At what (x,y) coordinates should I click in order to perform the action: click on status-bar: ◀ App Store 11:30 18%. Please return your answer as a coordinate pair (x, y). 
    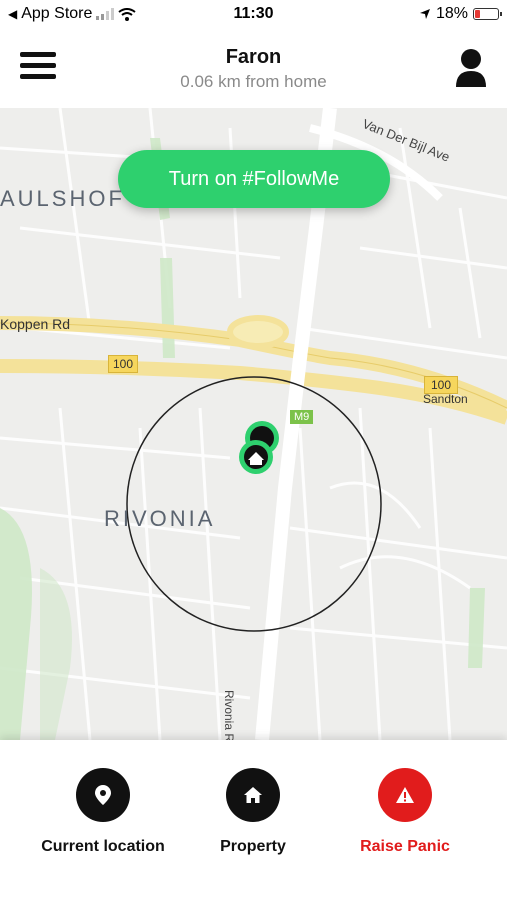
    Looking at the image, I should click on (253, 15).